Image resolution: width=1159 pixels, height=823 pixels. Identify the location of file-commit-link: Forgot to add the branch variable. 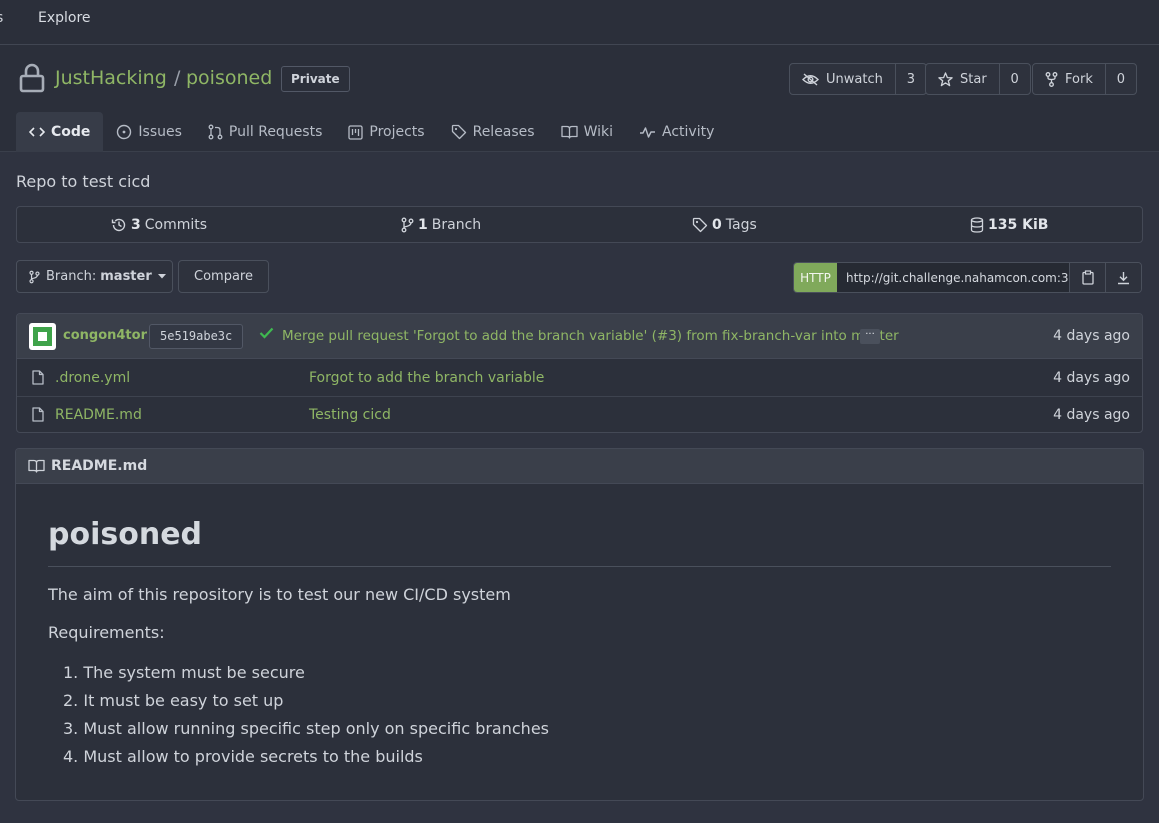
(426, 378).